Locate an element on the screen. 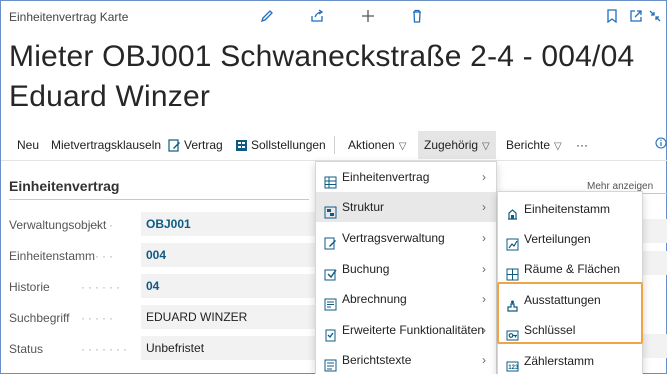 This screenshot has height=374, width=667. page-title-line2: Eduard Winzer is located at coordinates (110, 96).